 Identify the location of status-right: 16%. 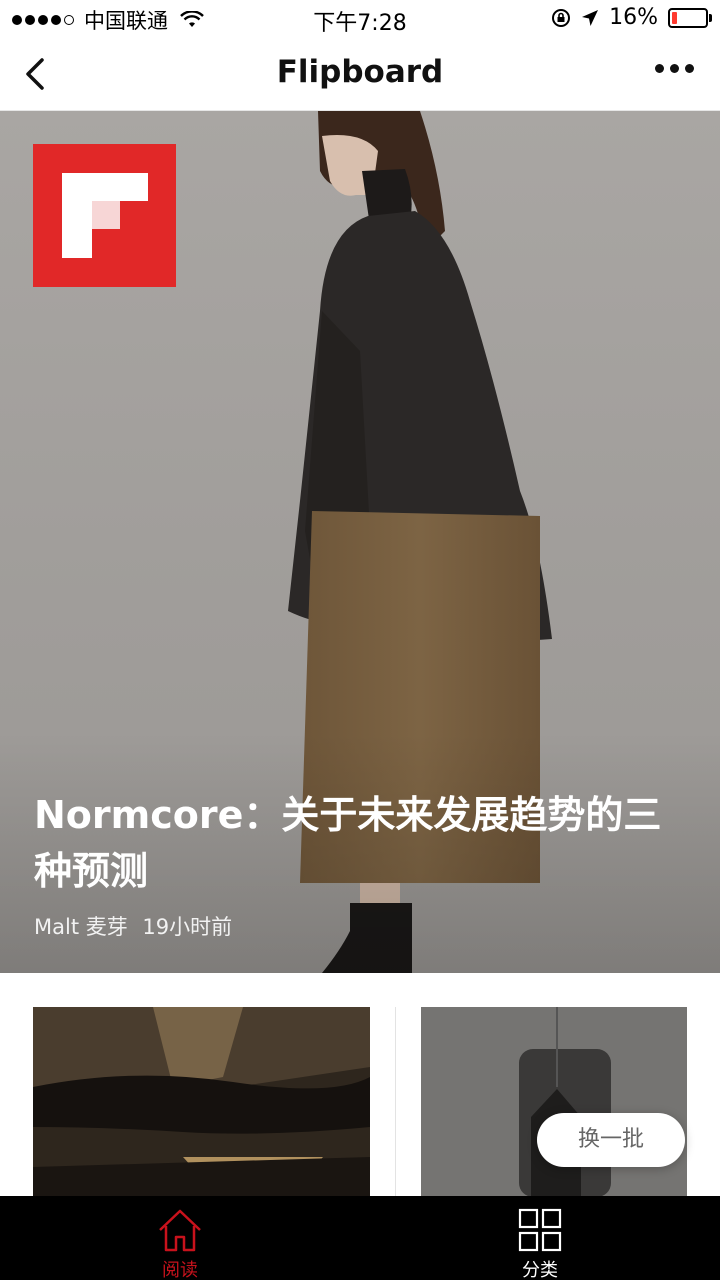
(631, 17).